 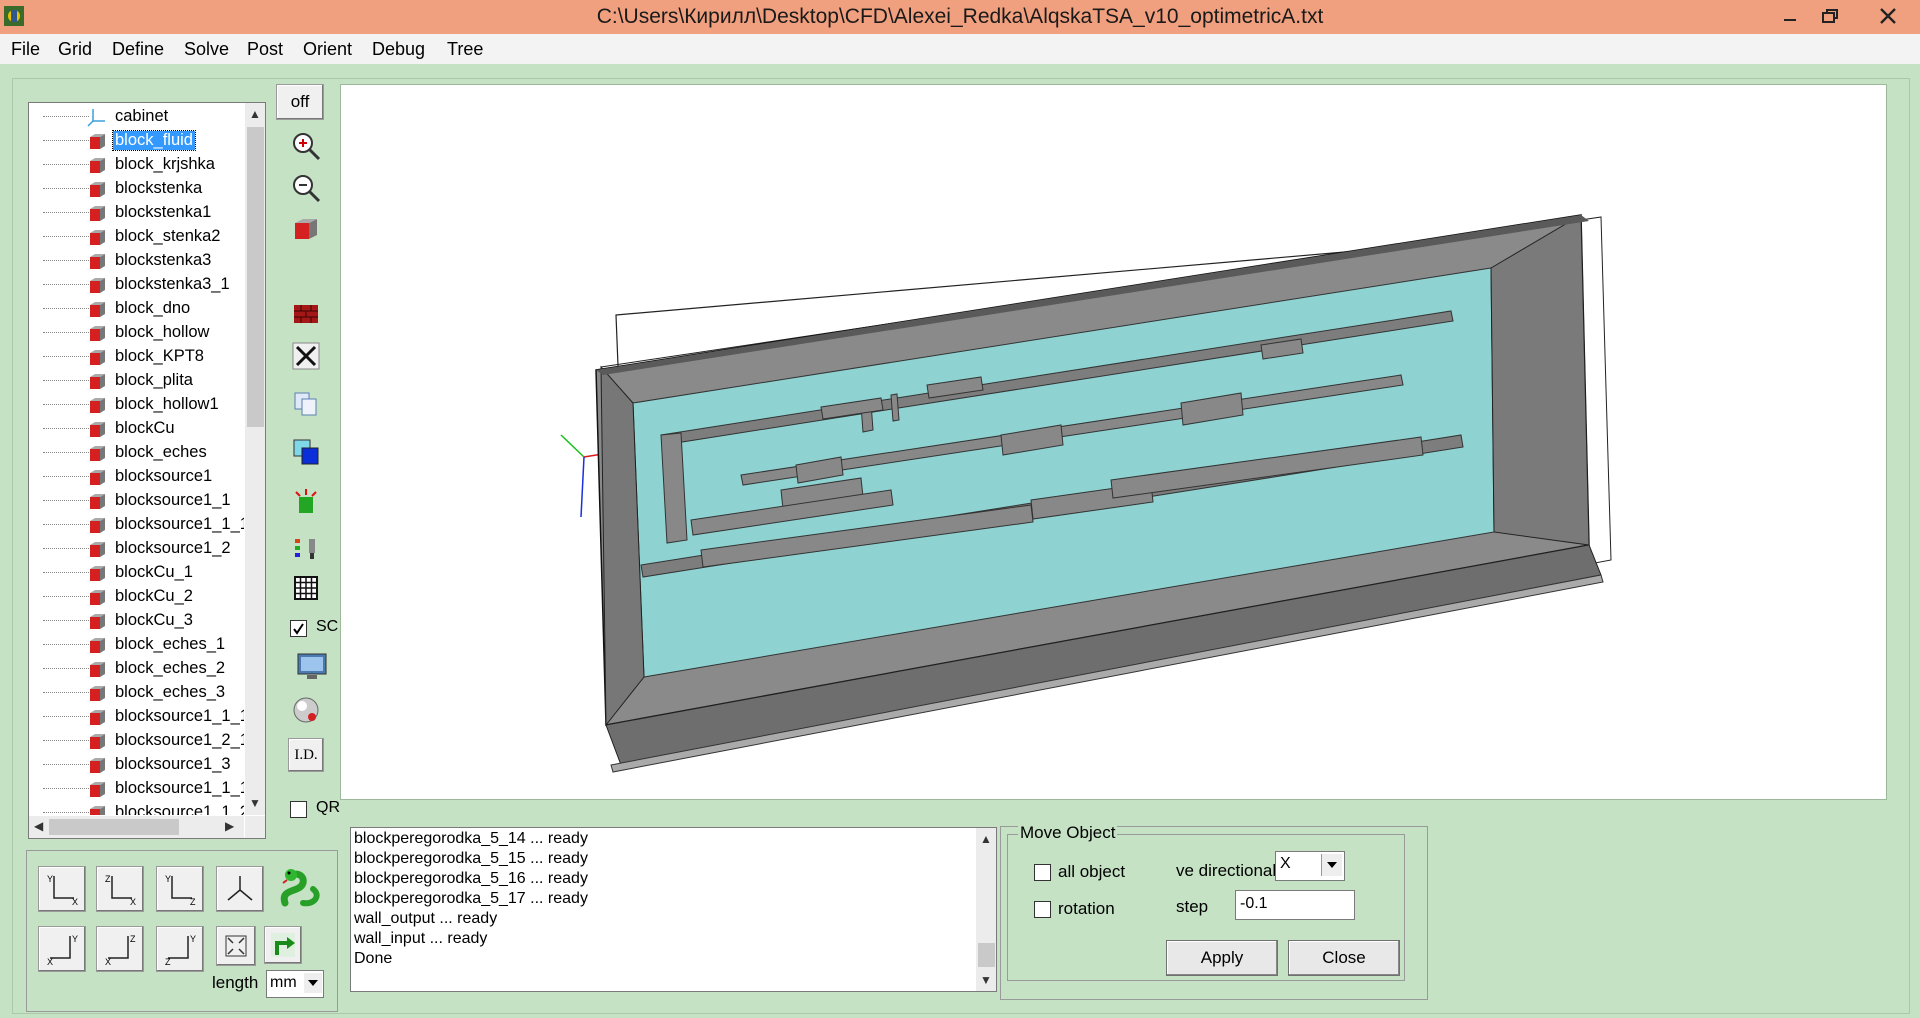 I want to click on view-yz-button: YZ, so click(x=180, y=889).